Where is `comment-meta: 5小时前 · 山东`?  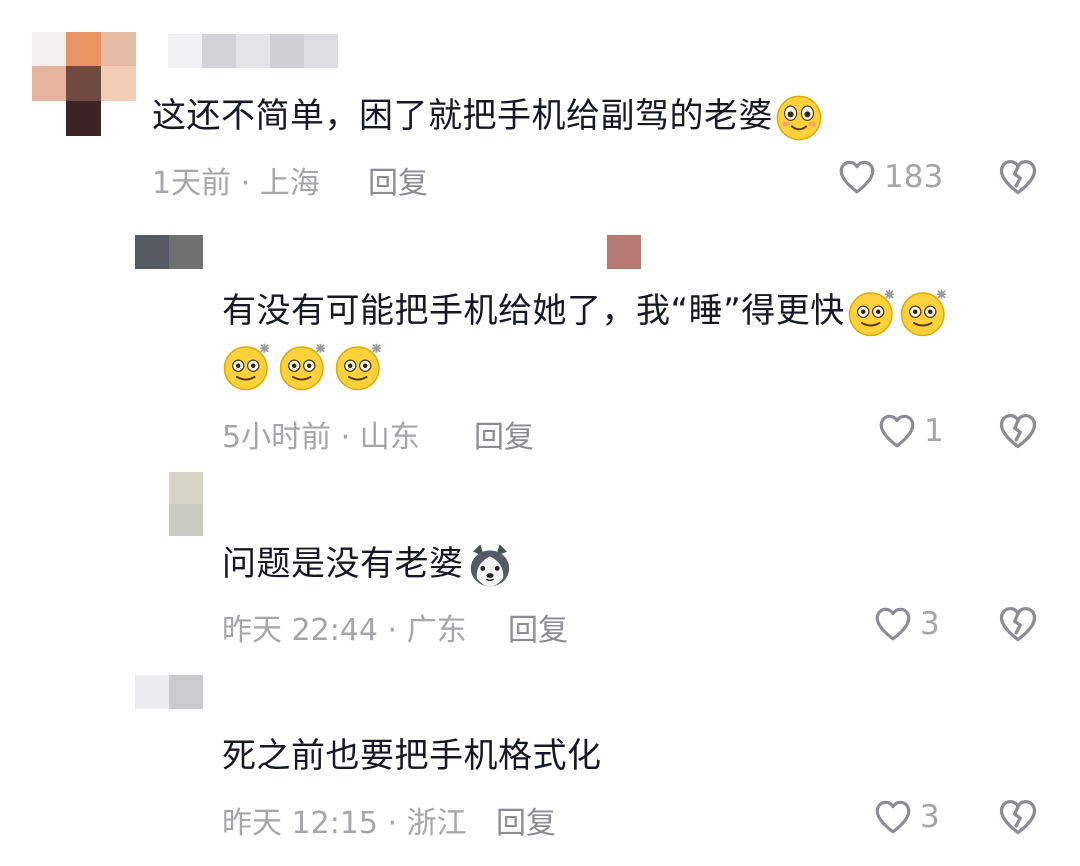 comment-meta: 5小时前 · 山东 is located at coordinates (321, 434).